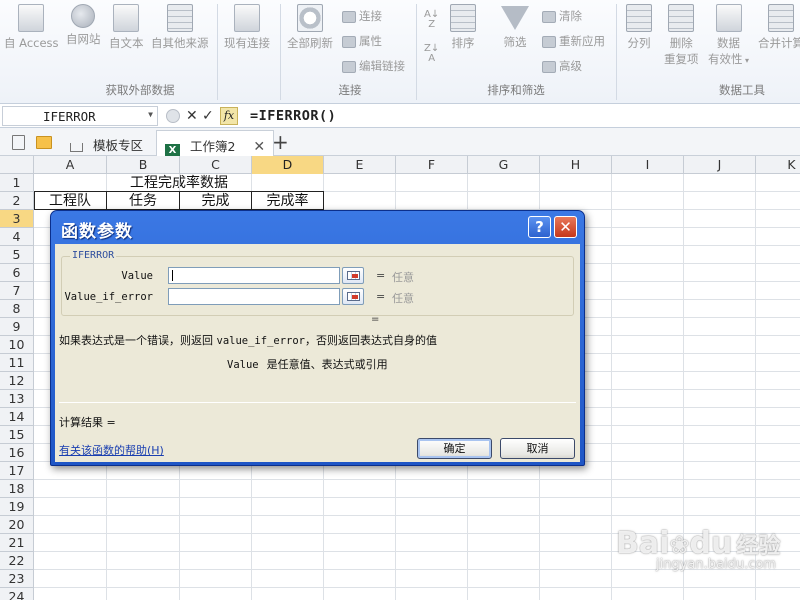 This screenshot has height=600, width=800. Describe the element at coordinates (639, 18) in the screenshot. I see `split-columns-icon` at that location.